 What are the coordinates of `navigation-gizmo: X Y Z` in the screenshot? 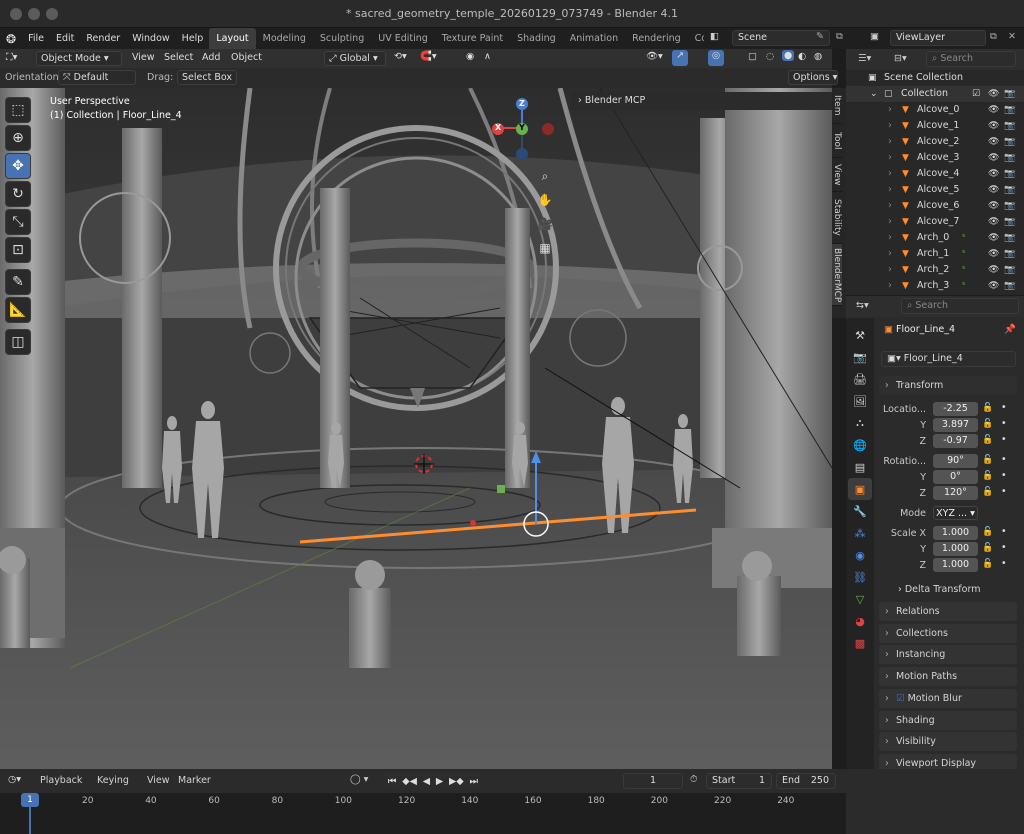 It's located at (525, 131).